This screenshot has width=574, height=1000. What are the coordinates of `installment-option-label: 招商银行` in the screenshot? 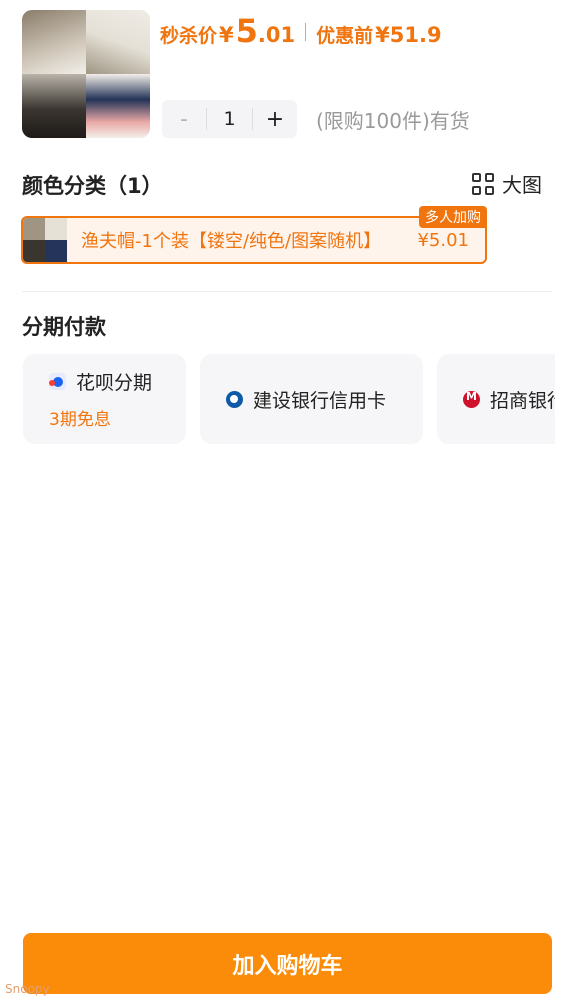 It's located at (522, 400).